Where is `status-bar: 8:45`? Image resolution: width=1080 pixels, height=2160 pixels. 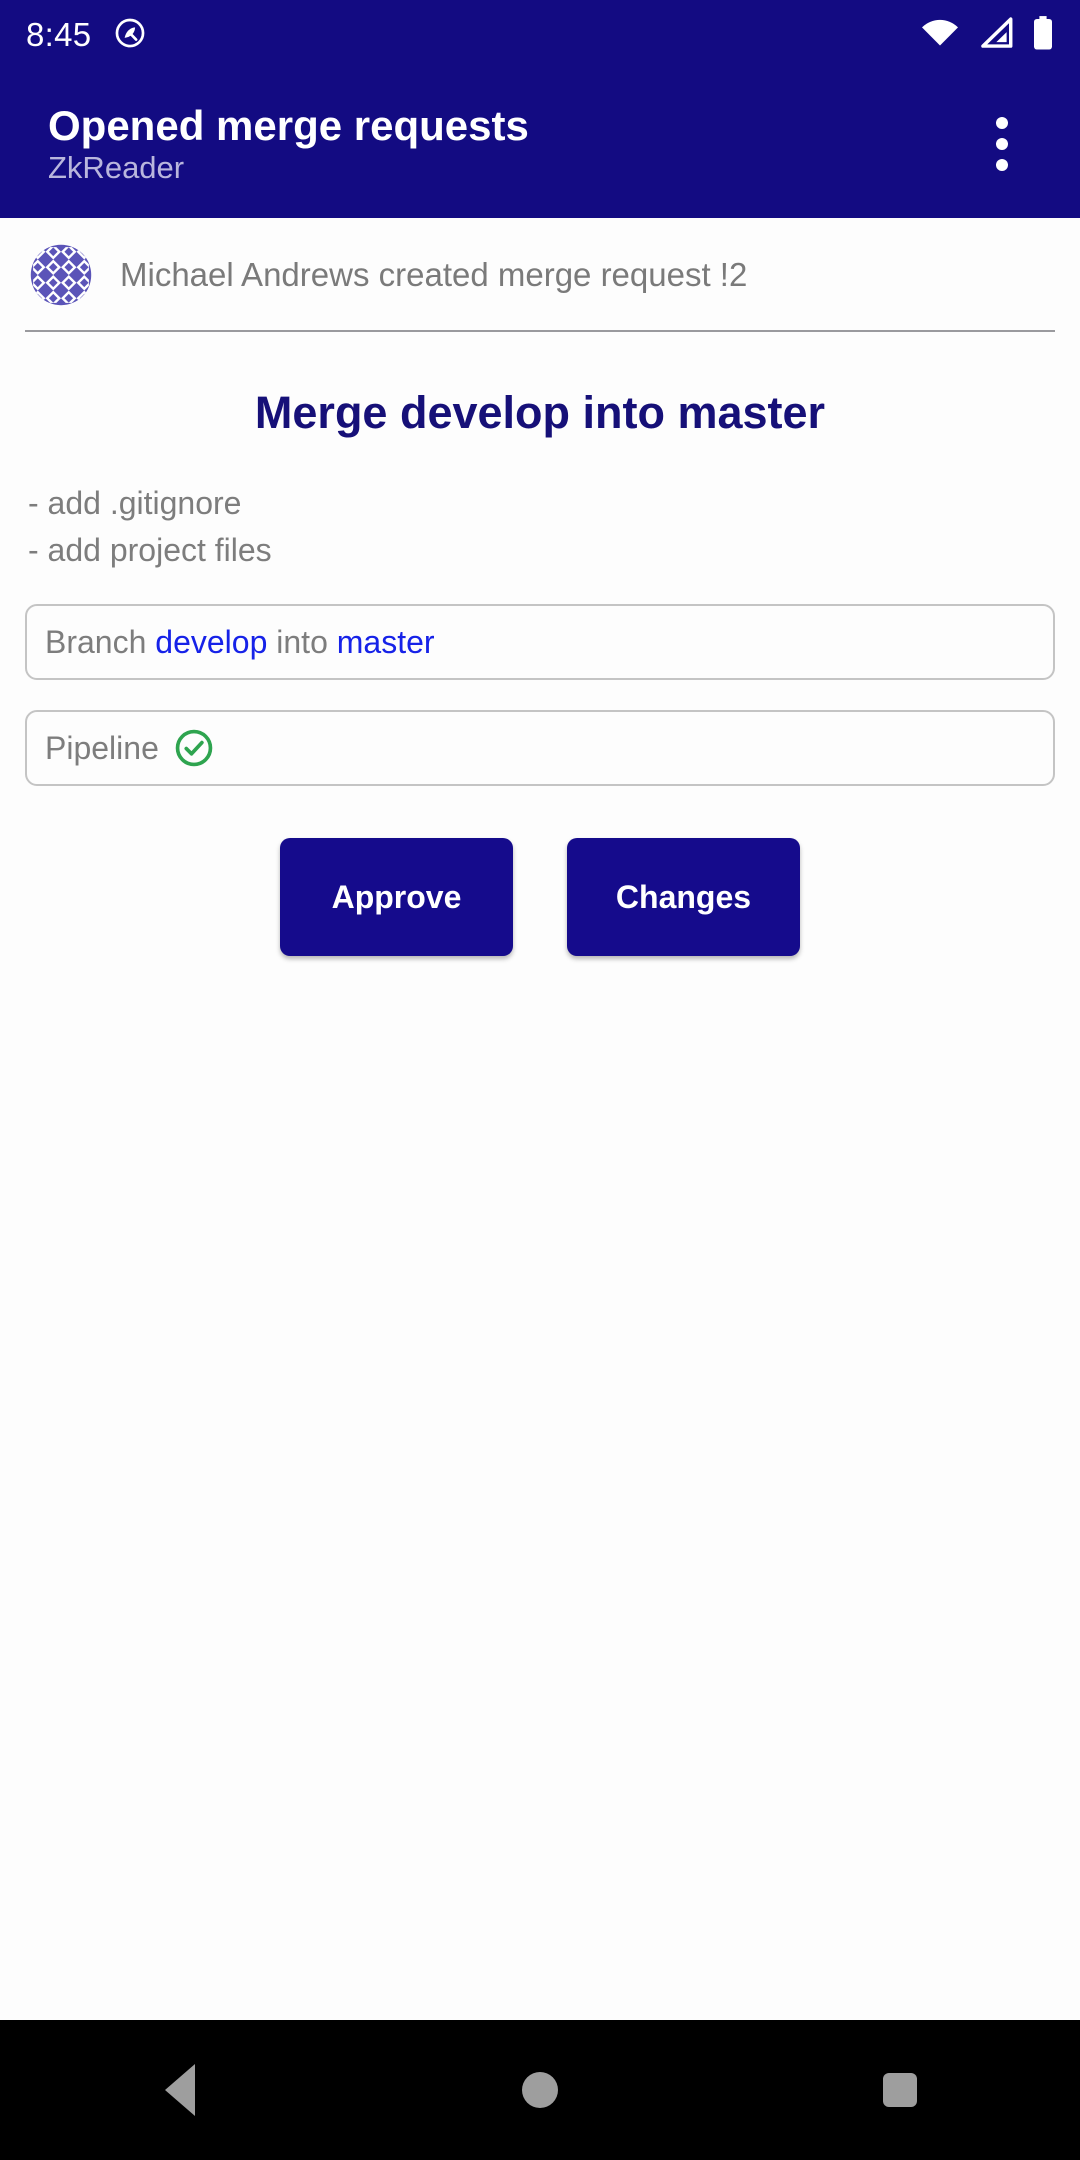 status-bar: 8:45 is located at coordinates (540, 35).